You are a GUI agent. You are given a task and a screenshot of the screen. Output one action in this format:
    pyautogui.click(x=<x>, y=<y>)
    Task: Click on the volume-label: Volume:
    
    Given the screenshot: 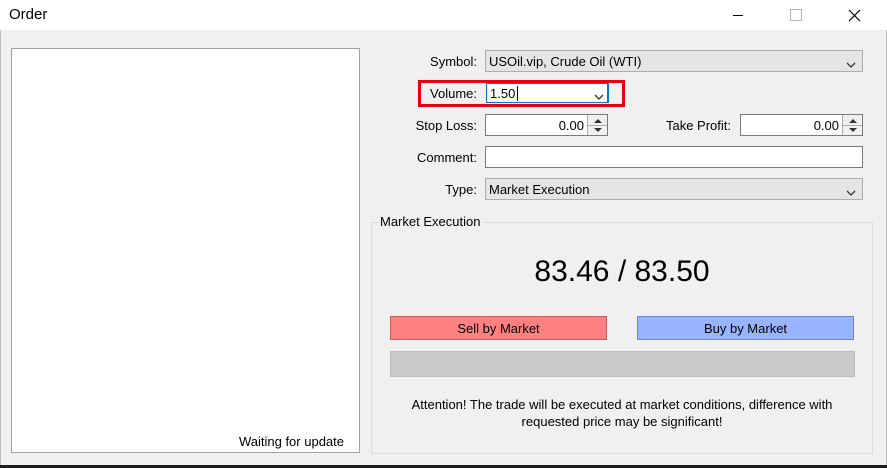 What is the action you would take?
    pyautogui.click(x=453, y=93)
    